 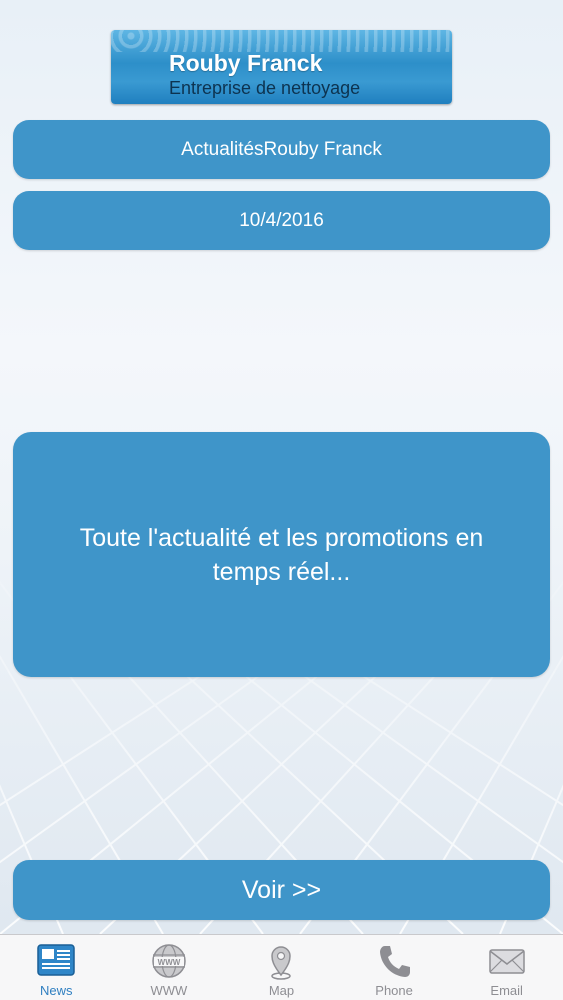 I want to click on tab-phone-label: Phone, so click(x=394, y=990).